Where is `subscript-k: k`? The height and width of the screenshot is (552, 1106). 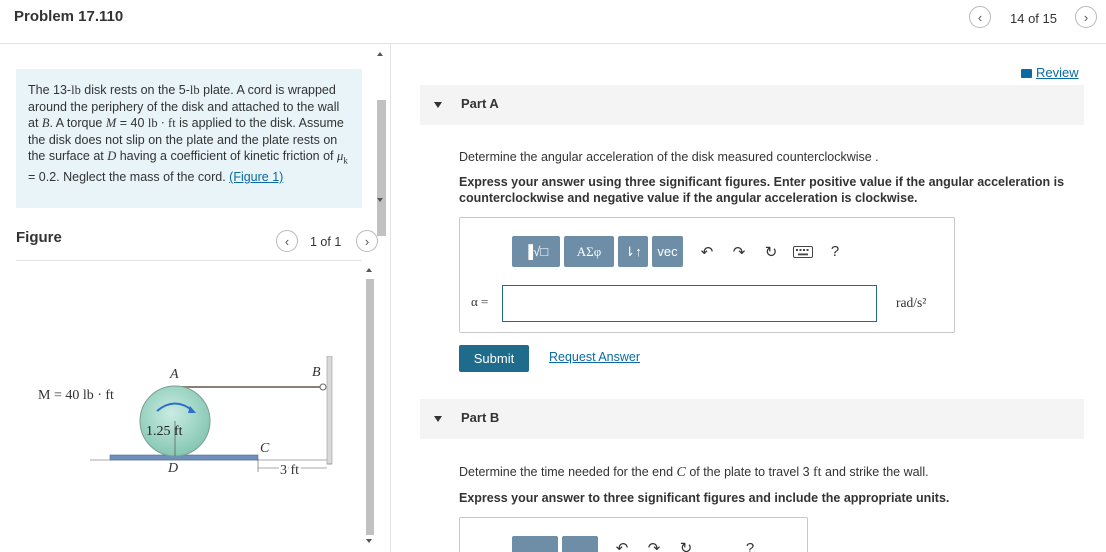
subscript-k: k is located at coordinates (345, 160).